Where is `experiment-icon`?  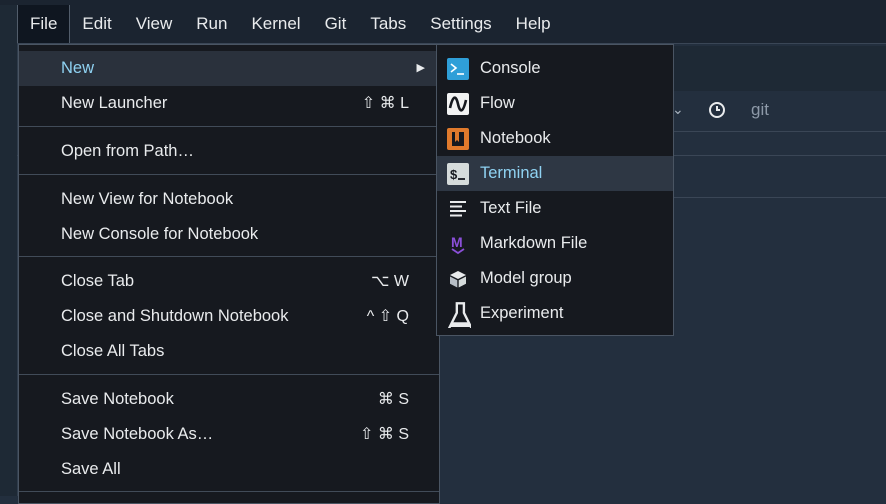 experiment-icon is located at coordinates (459, 315).